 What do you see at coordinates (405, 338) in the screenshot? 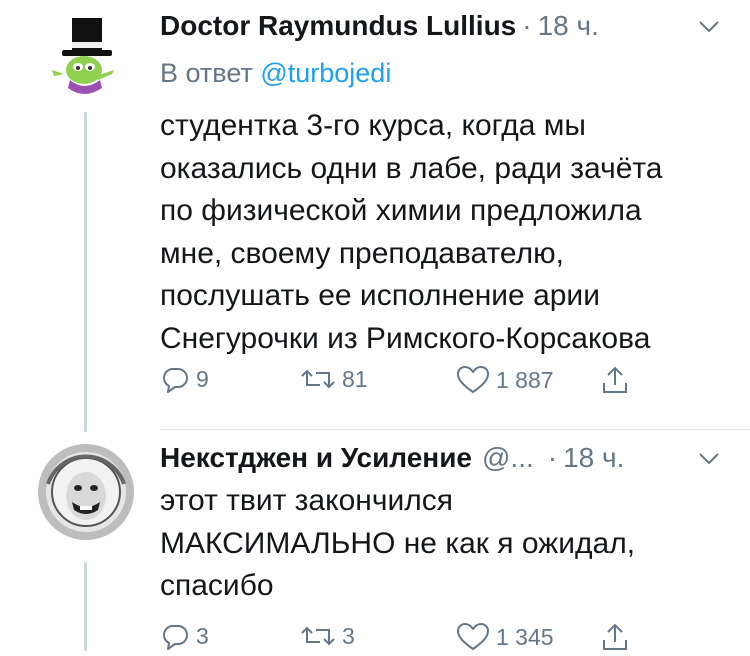
I see `tweet-body-line: Снегурочки из Римского-Корсакова` at bounding box center [405, 338].